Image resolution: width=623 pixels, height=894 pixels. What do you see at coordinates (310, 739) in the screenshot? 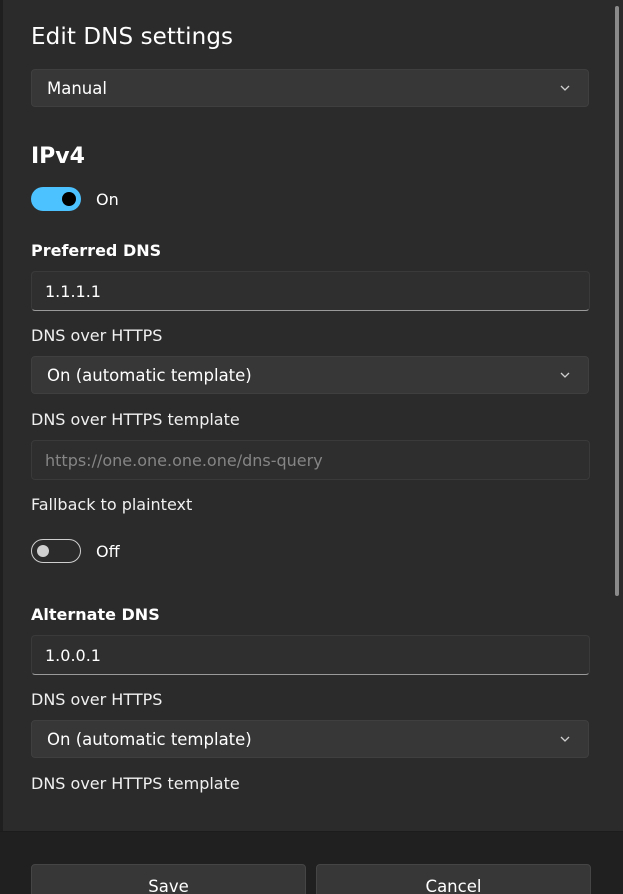
I see `alternate-doh-select: On (automatic template)` at bounding box center [310, 739].